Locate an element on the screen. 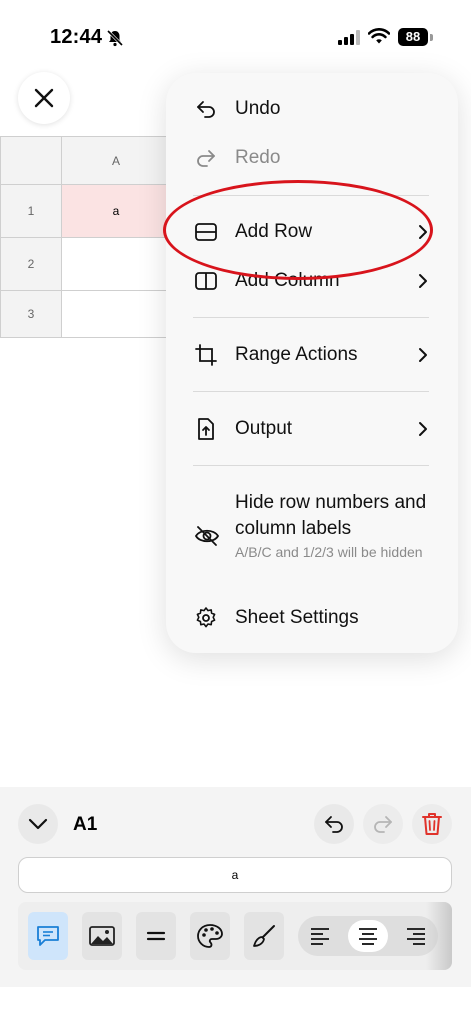 Image resolution: width=471 pixels, height=1024 pixels. alignment-group is located at coordinates (368, 936).